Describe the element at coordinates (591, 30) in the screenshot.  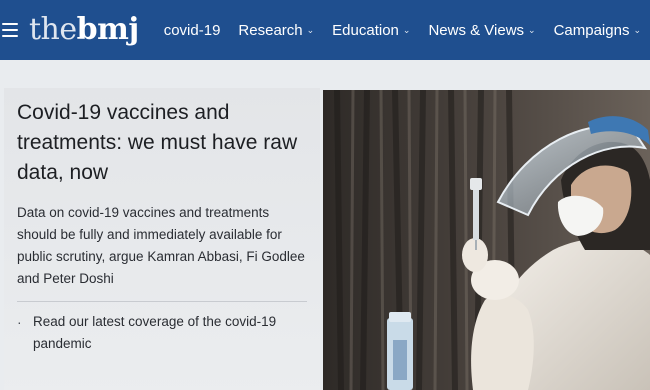
I see `nav-item-label: Campaigns` at that location.